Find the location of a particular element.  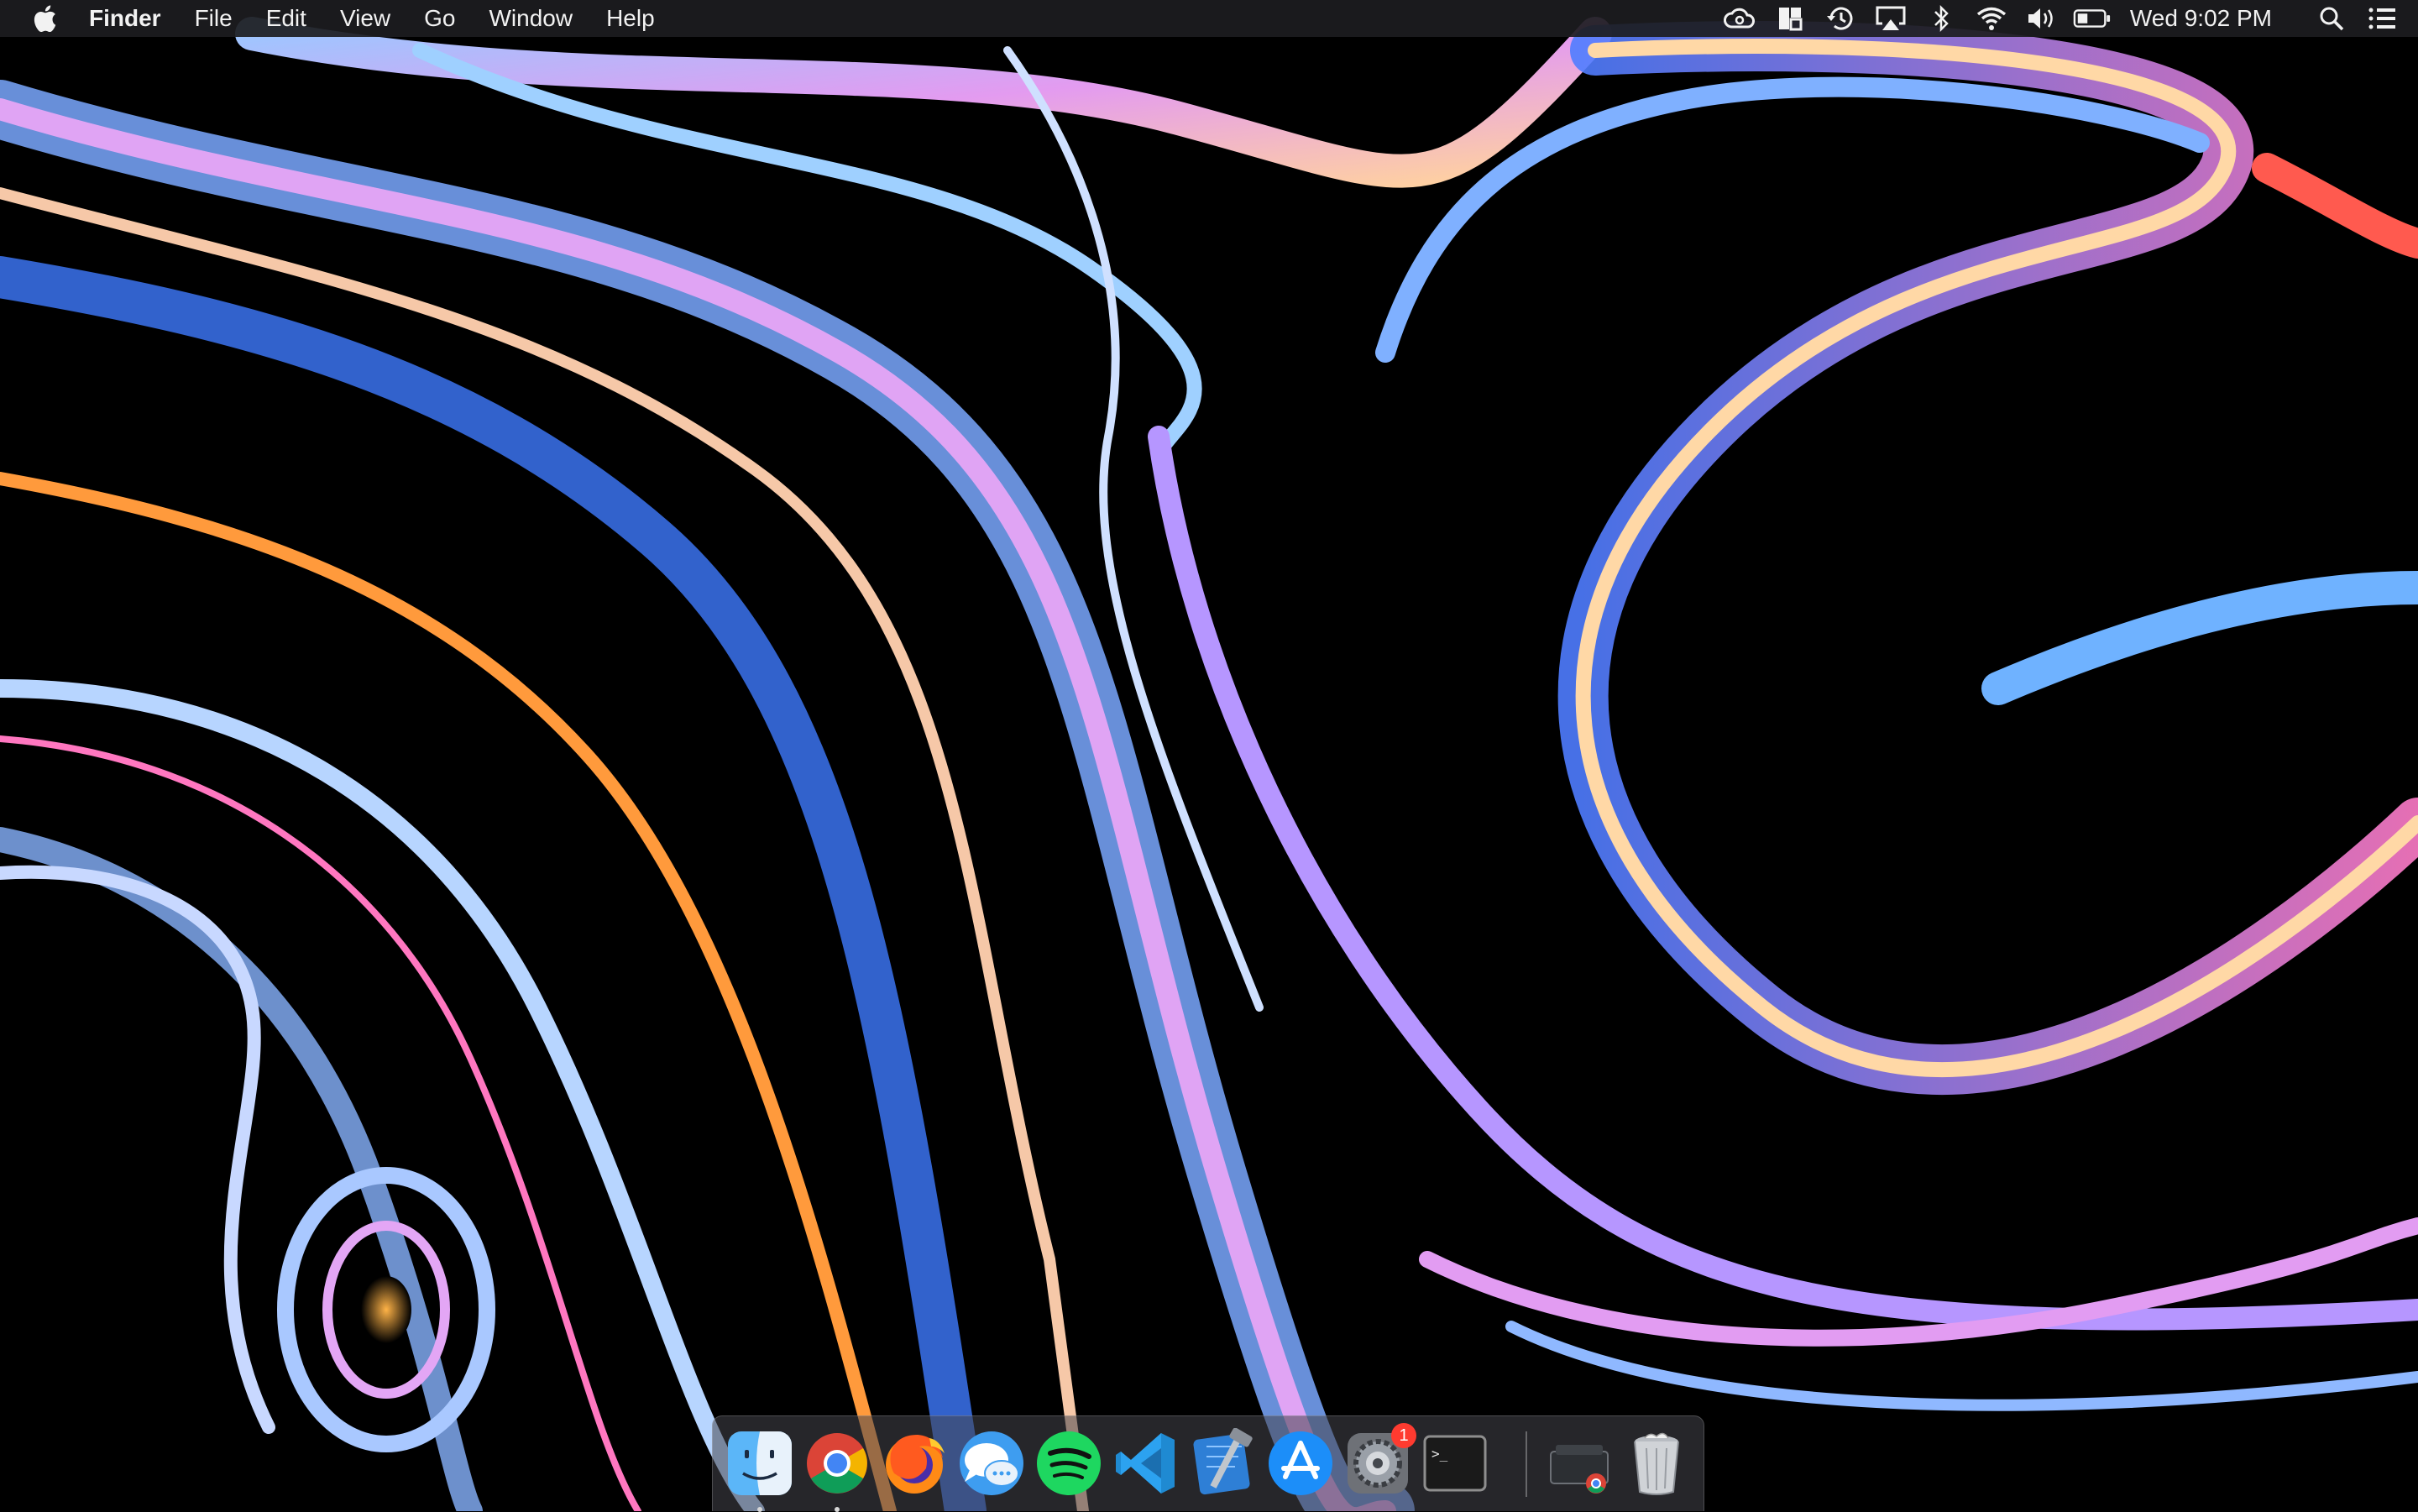

dock-terminal: >_ is located at coordinates (1455, 1463).